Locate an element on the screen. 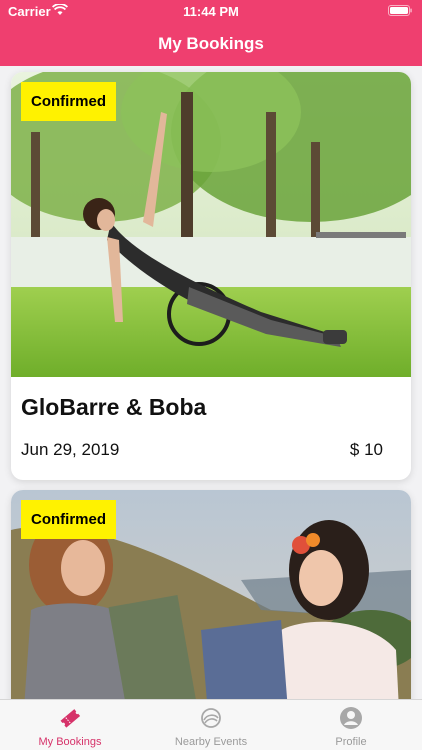 This screenshot has width=422, height=750. event-date: Jun 29, 2019 is located at coordinates (70, 449).